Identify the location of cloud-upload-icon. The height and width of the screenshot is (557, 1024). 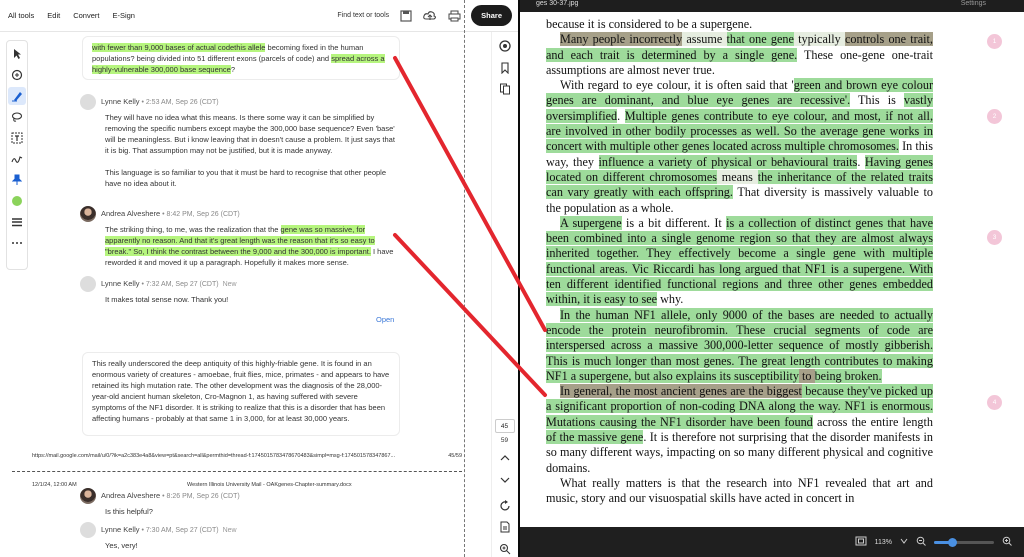
(430, 16).